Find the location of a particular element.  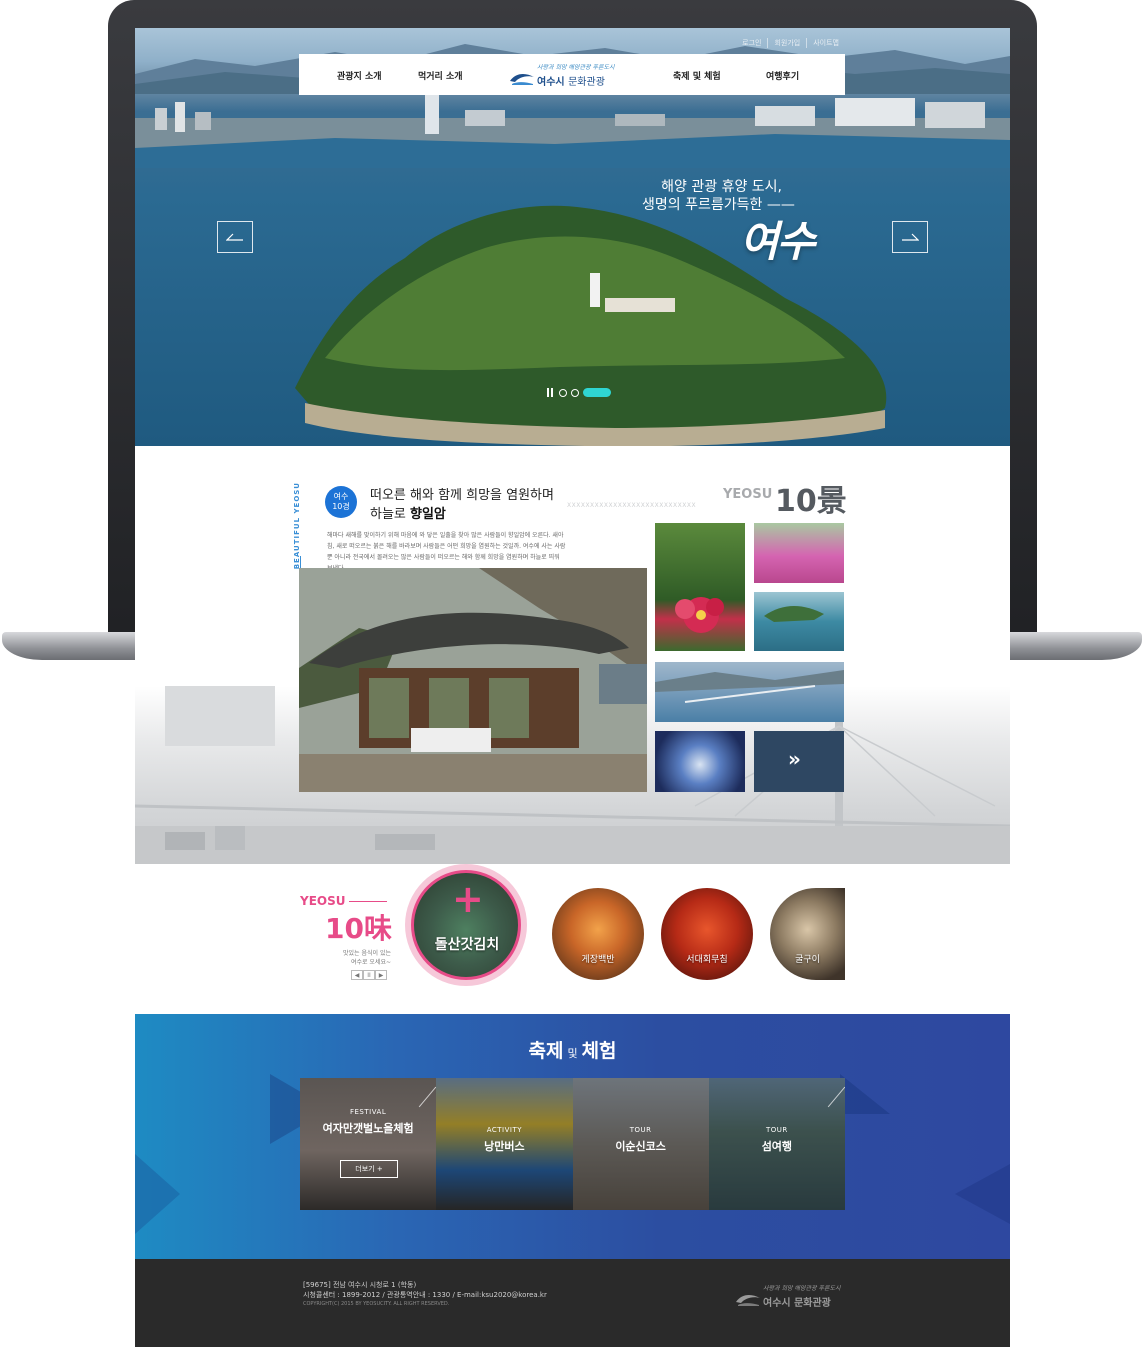

more-button: 더보기 + is located at coordinates (369, 1169).